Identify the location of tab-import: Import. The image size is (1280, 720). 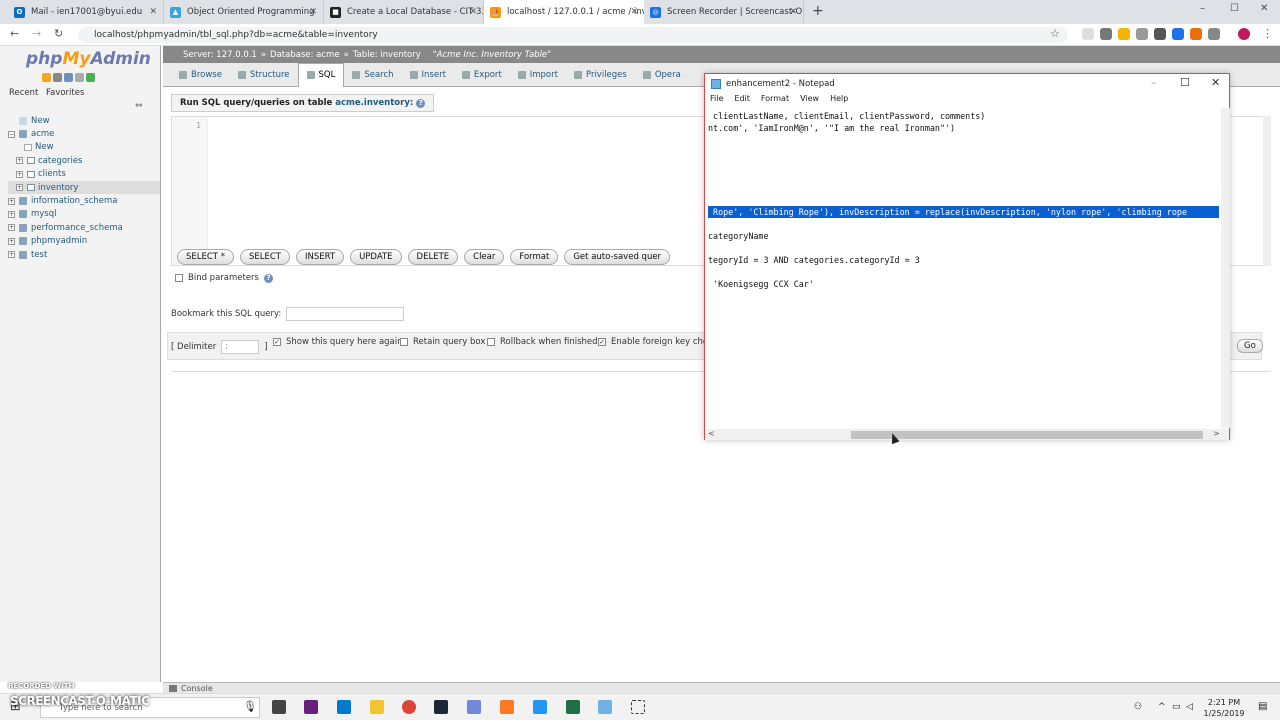
(538, 75).